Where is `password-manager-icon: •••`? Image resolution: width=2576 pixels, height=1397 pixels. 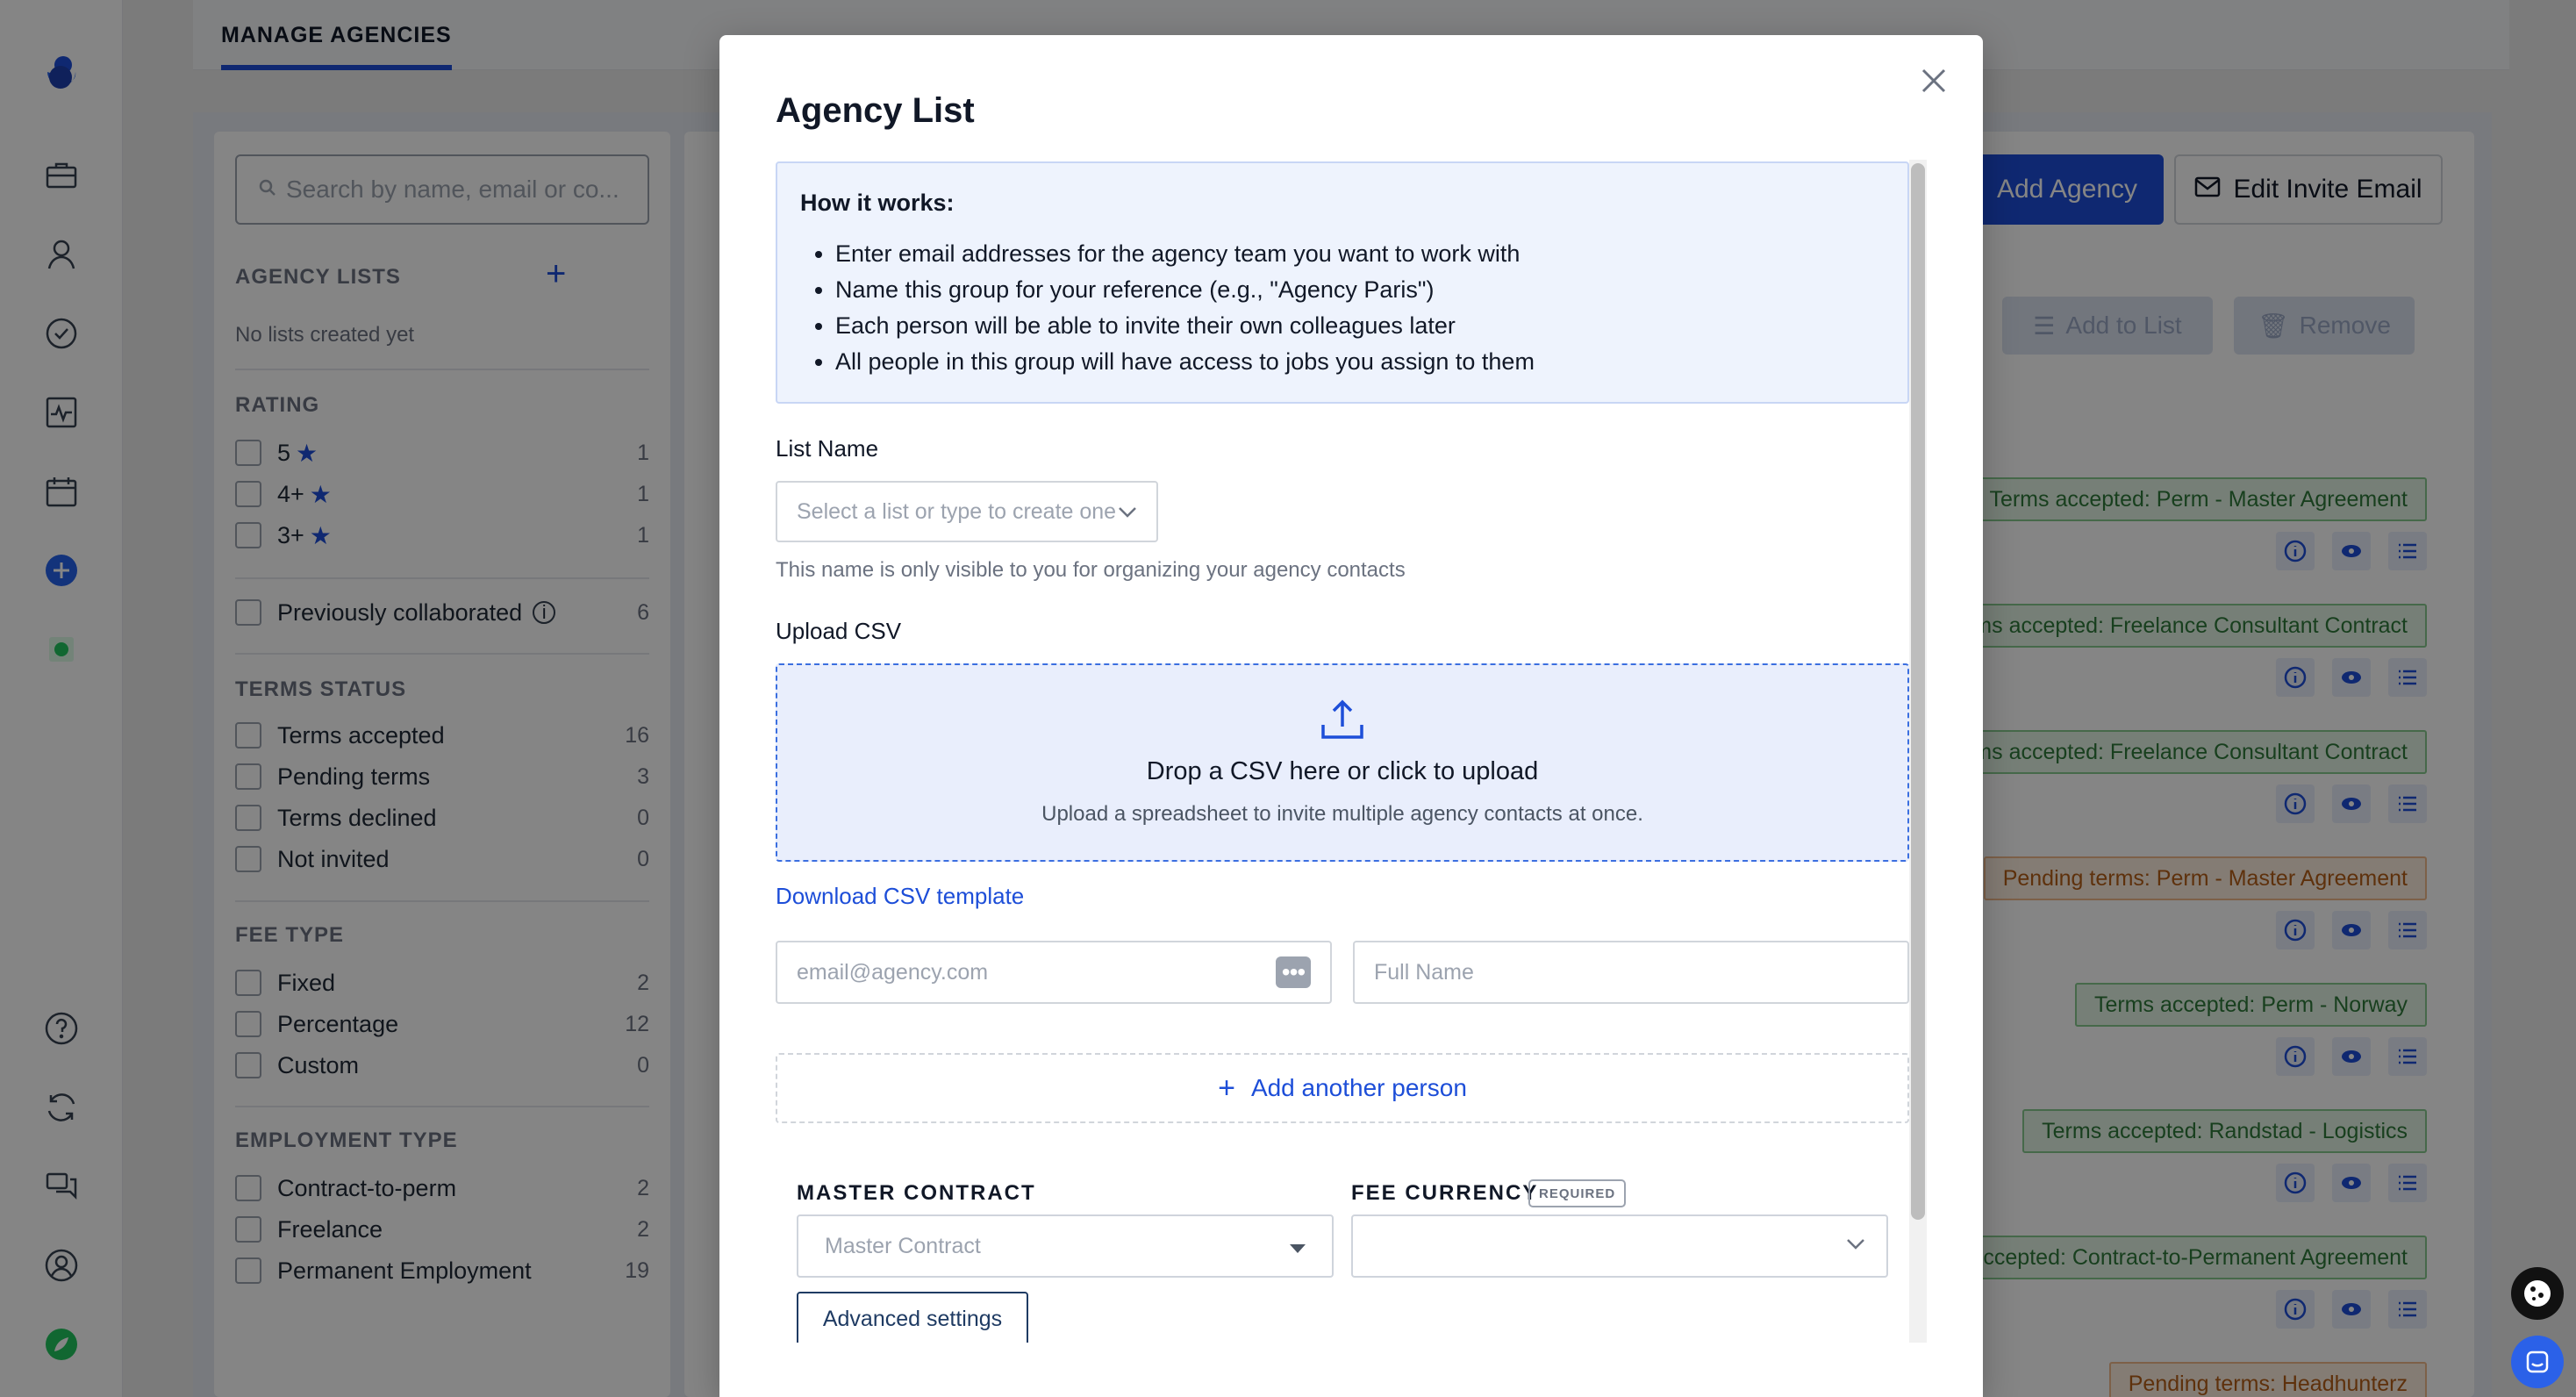 password-manager-icon: ••• is located at coordinates (1293, 972).